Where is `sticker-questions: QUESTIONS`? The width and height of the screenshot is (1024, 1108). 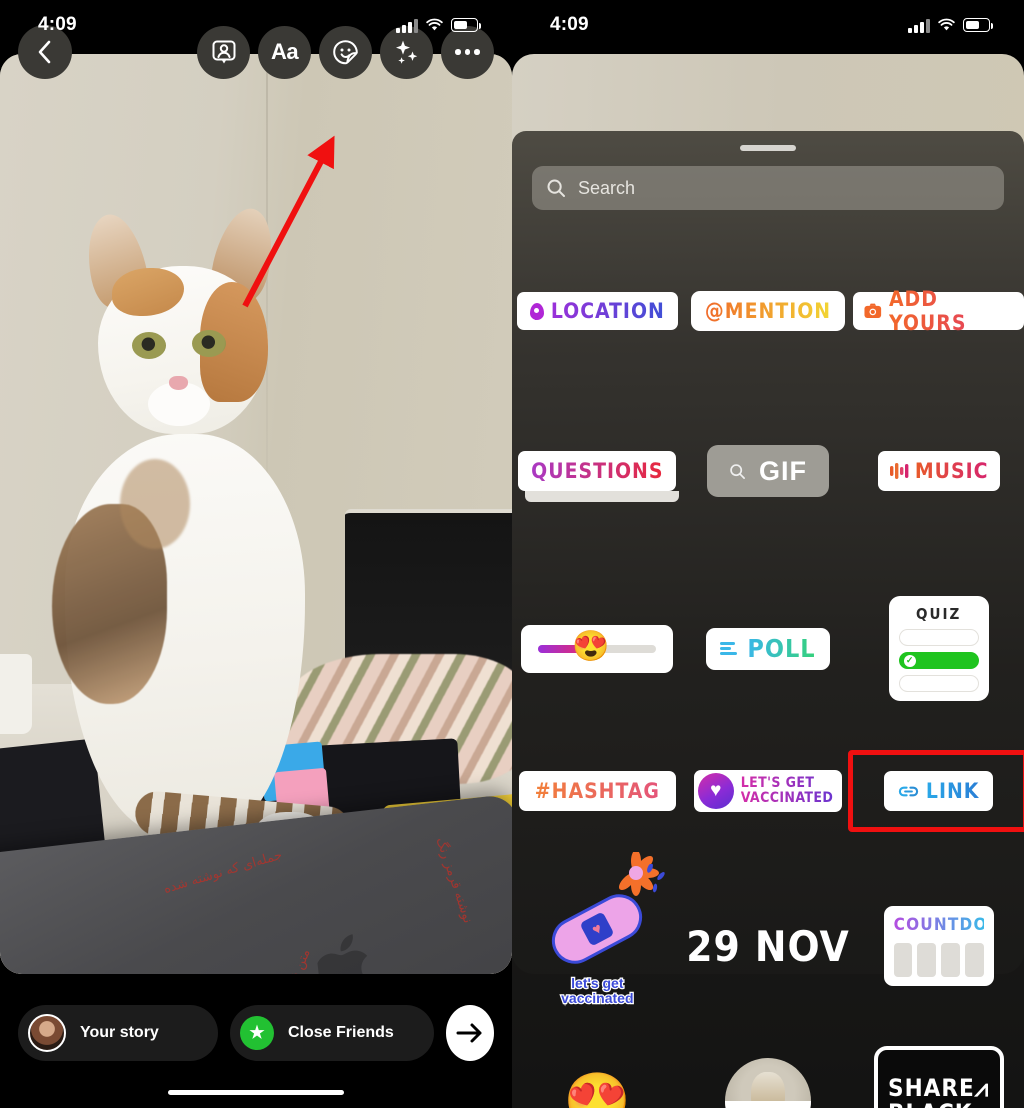
sticker-questions: QUESTIONS is located at coordinates (601, 478).